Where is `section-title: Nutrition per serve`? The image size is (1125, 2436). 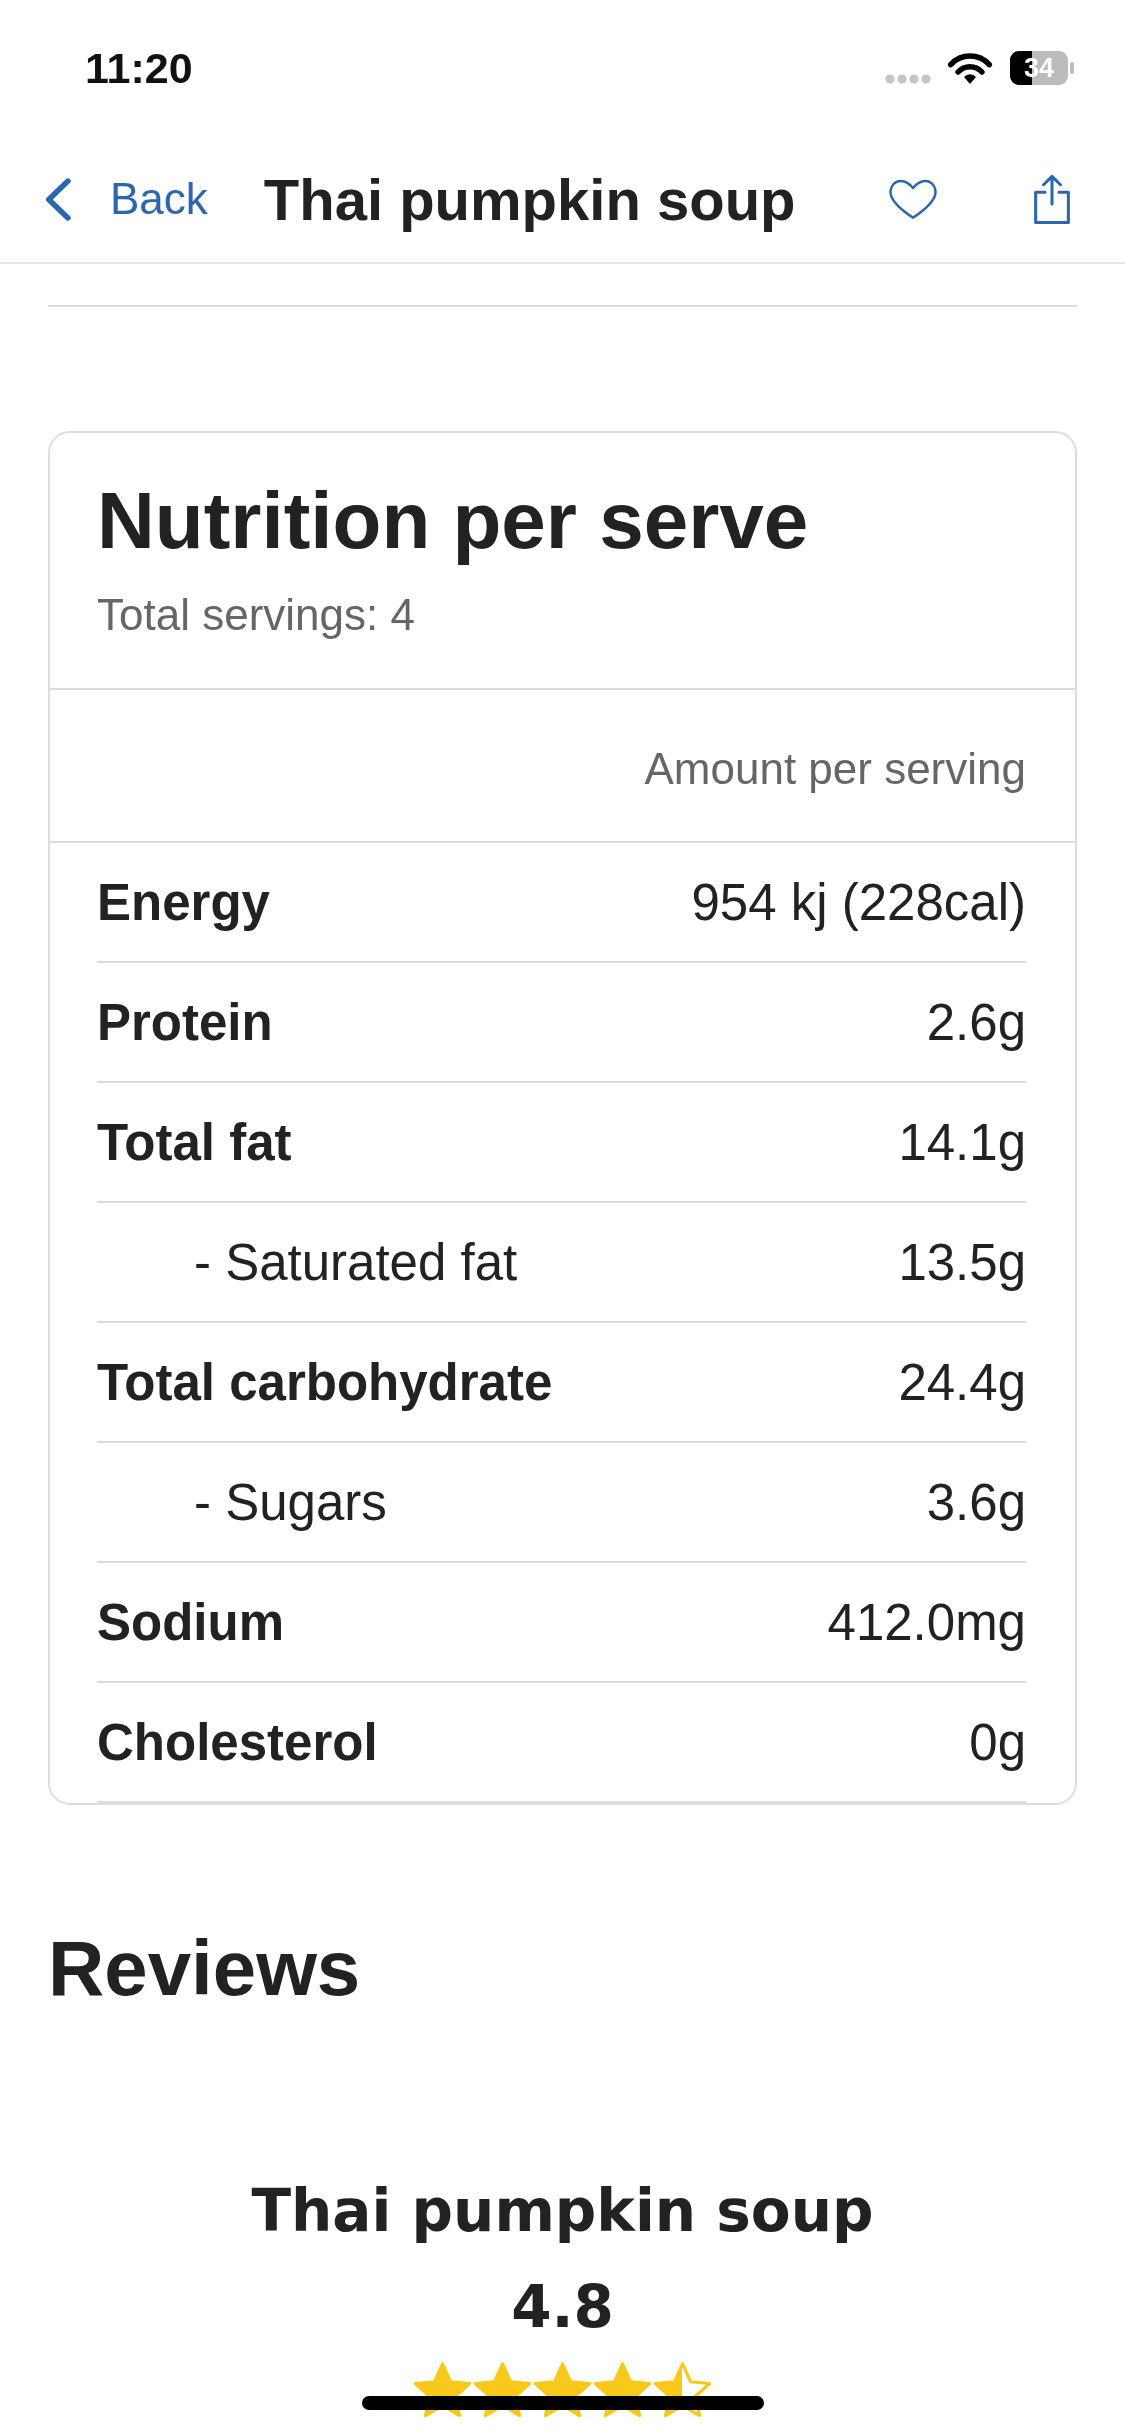
section-title: Nutrition per serve is located at coordinates (453, 521).